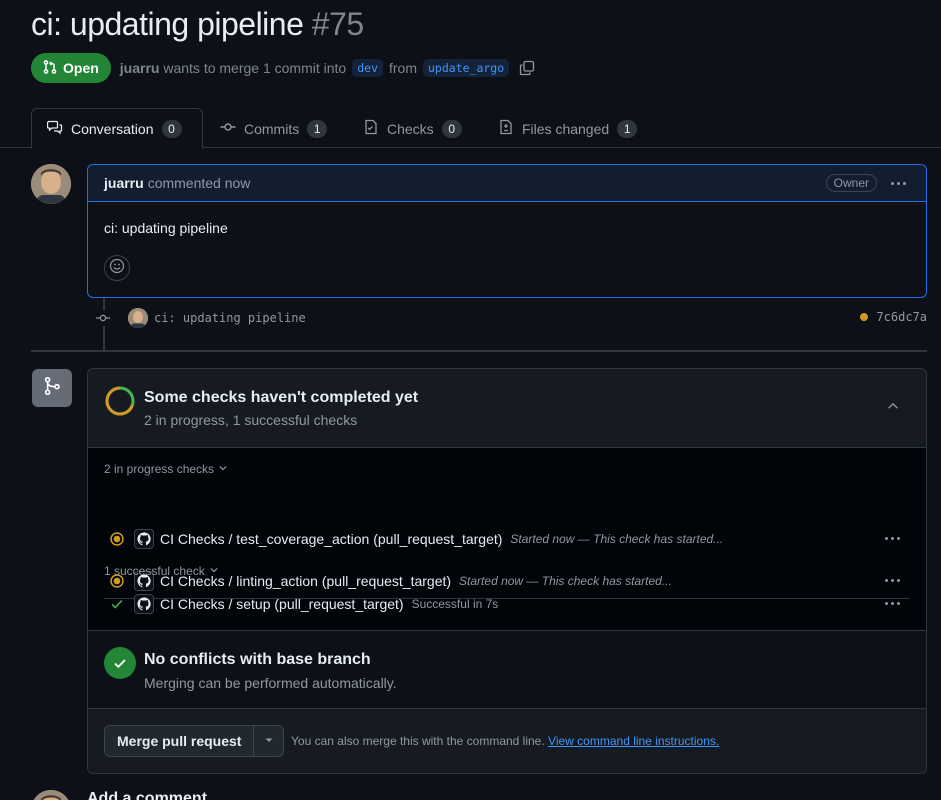  Describe the element at coordinates (282, 604) in the screenshot. I see `check-name: CI Checks / setup (pull_request_target)` at that location.